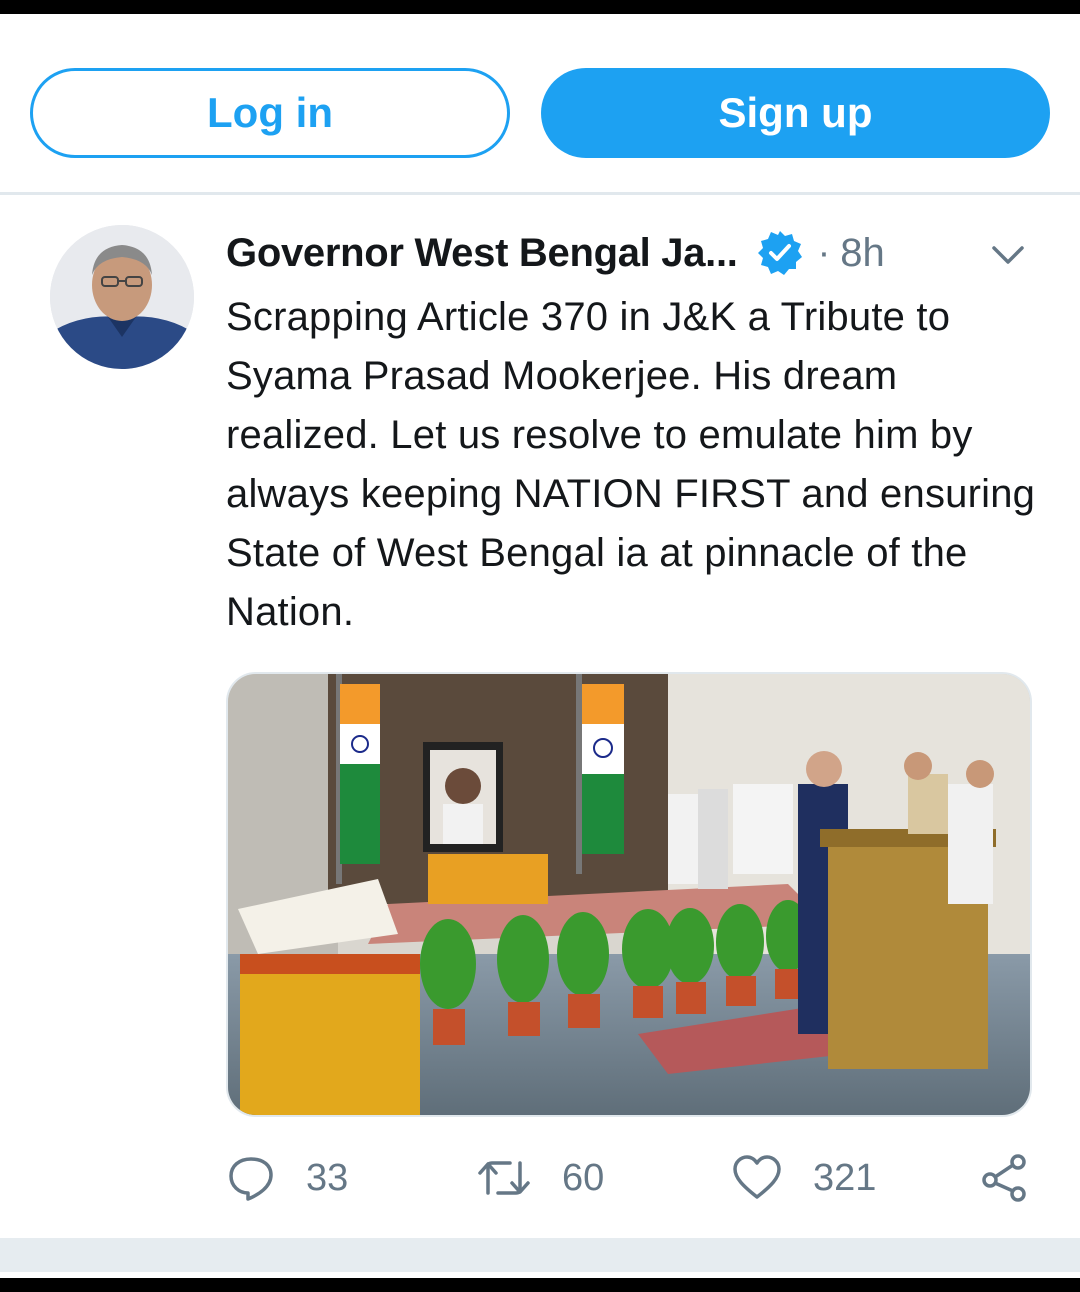 The height and width of the screenshot is (1292, 1080). What do you see at coordinates (757, 1178) in the screenshot?
I see `heart-icon` at bounding box center [757, 1178].